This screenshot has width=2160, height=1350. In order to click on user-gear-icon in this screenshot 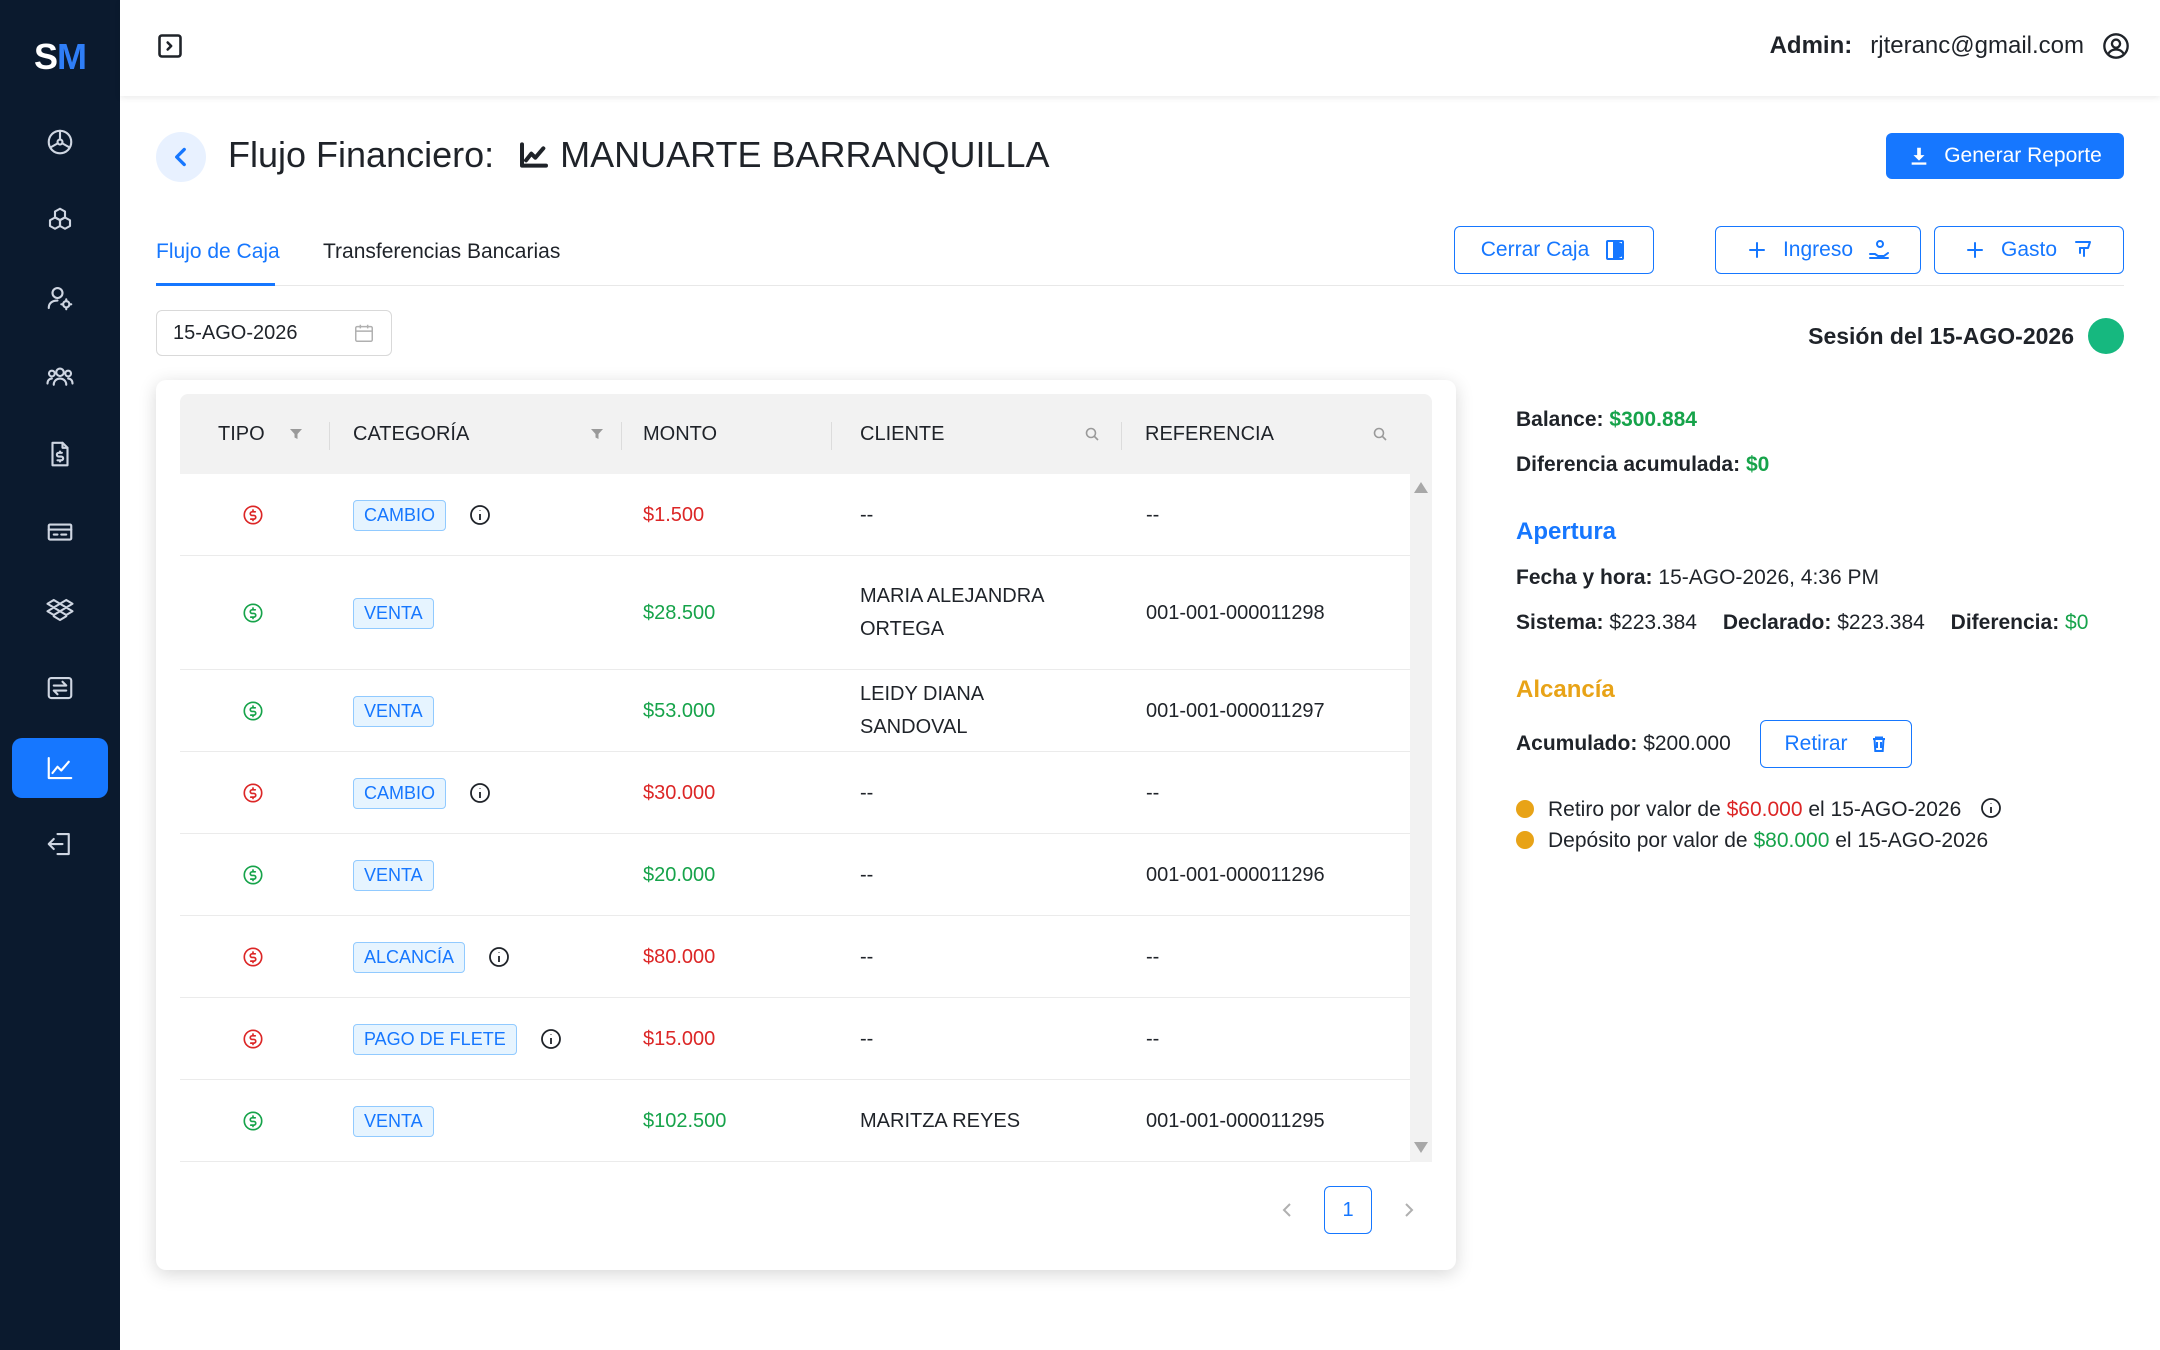, I will do `click(60, 298)`.